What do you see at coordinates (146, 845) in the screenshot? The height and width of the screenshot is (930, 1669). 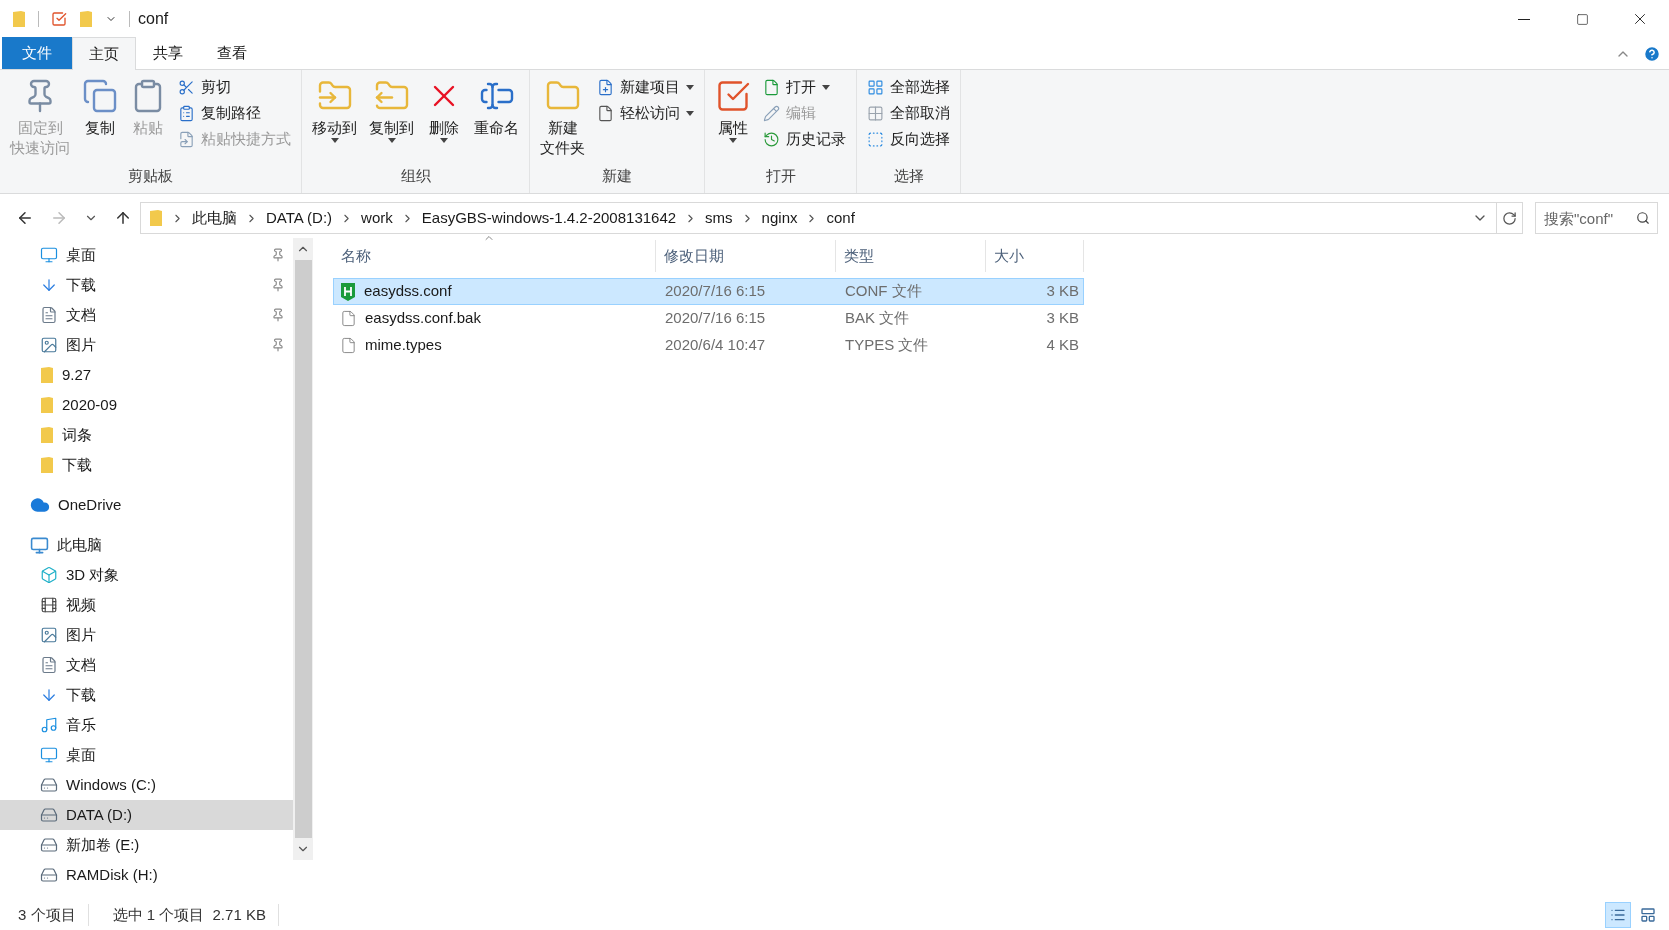 I see `nav-item: 新加卷 (E:)` at bounding box center [146, 845].